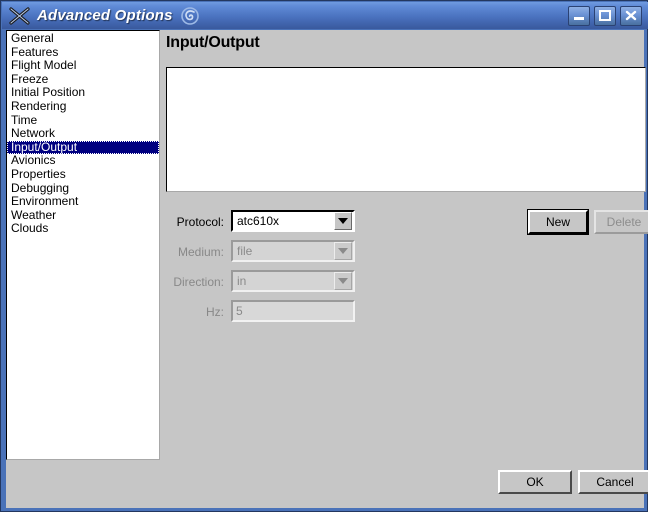 The width and height of the screenshot is (648, 512). What do you see at coordinates (535, 482) in the screenshot?
I see `ok-button: OK` at bounding box center [535, 482].